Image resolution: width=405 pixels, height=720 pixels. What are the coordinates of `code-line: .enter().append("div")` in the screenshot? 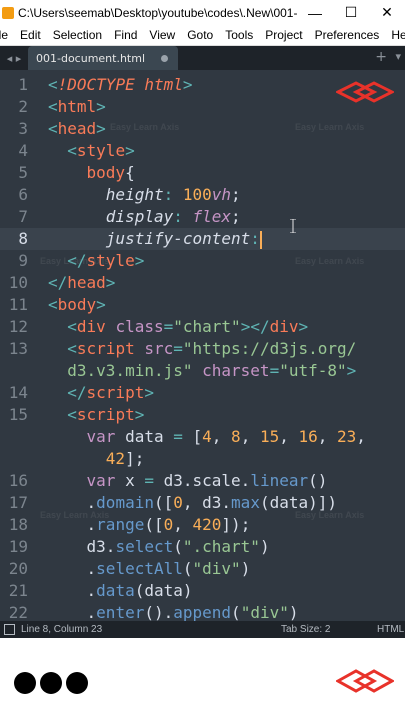 It's located at (173, 611).